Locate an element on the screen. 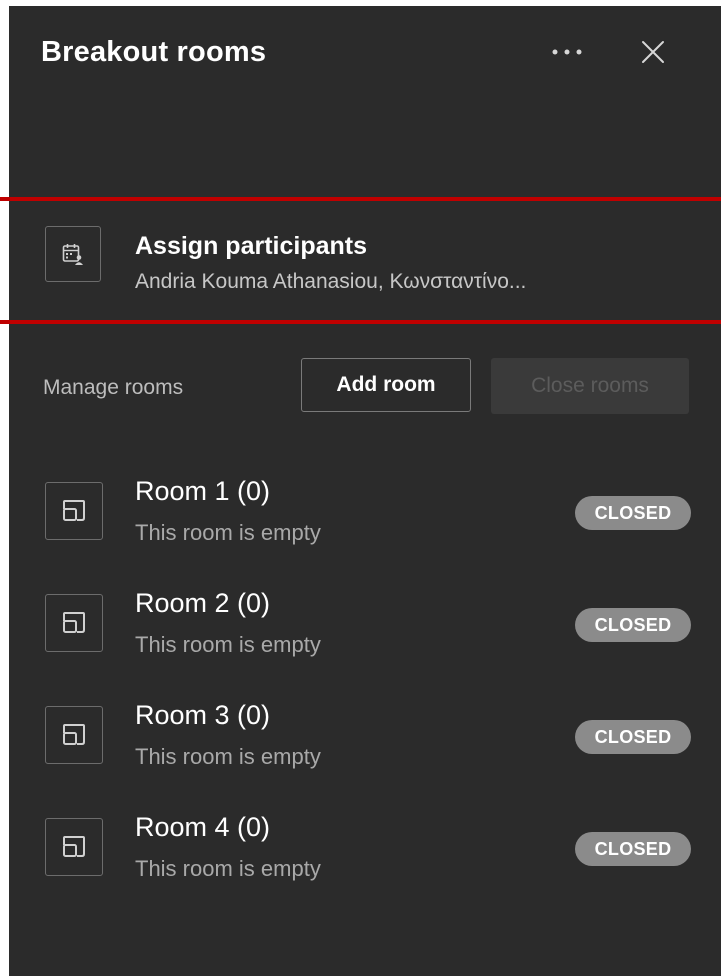  close-rooms-button: Close rooms is located at coordinates (590, 386).